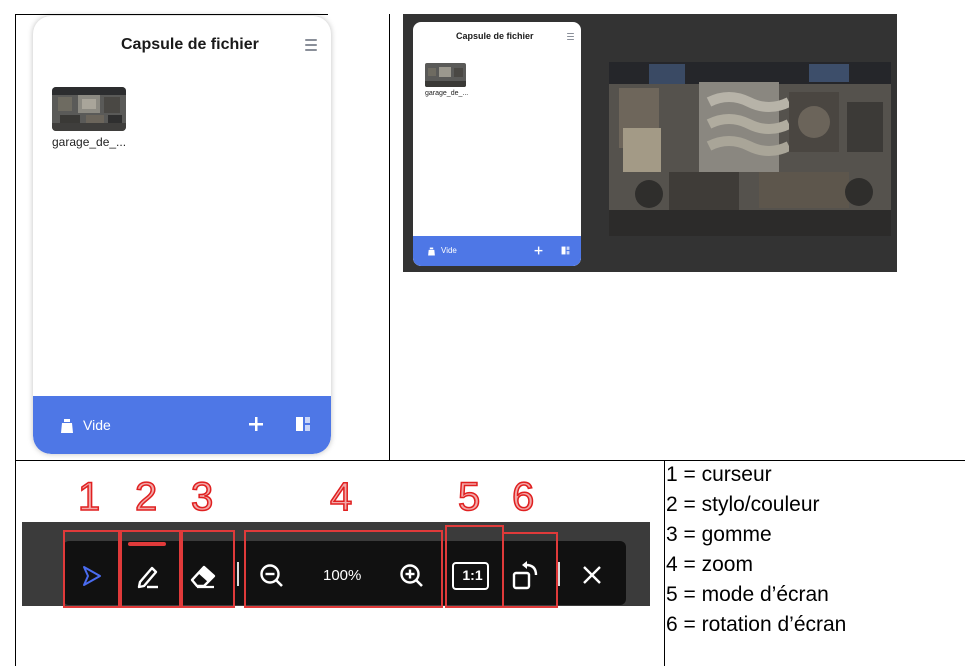 The height and width of the screenshot is (666, 965). What do you see at coordinates (756, 624) in the screenshot?
I see `legend-item-6: 6 = rotation d’écran` at bounding box center [756, 624].